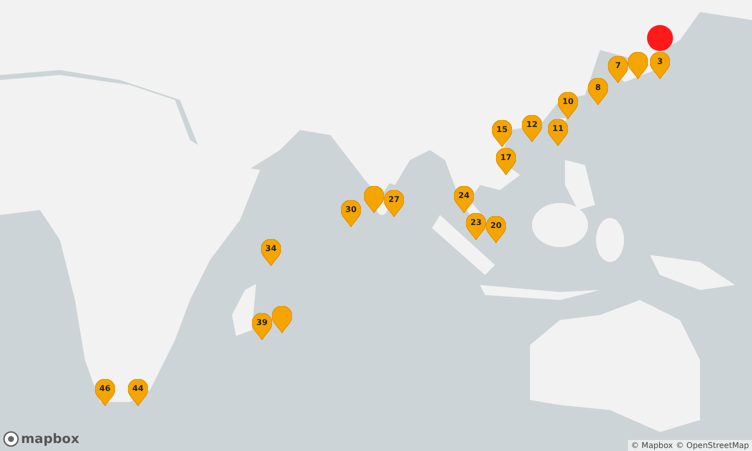 This screenshot has width=752, height=451. What do you see at coordinates (271, 252) in the screenshot?
I see `map-marker: 34` at bounding box center [271, 252].